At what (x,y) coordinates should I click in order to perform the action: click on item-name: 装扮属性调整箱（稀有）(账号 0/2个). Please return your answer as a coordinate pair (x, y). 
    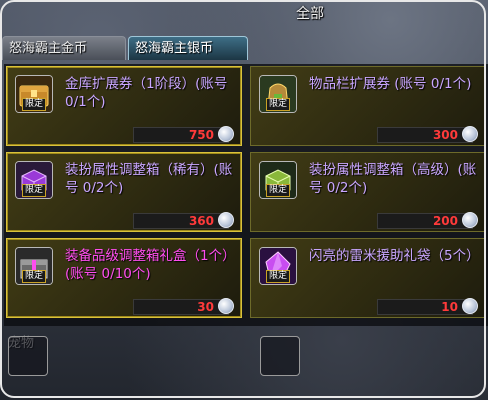
    Looking at the image, I should click on (149, 179).